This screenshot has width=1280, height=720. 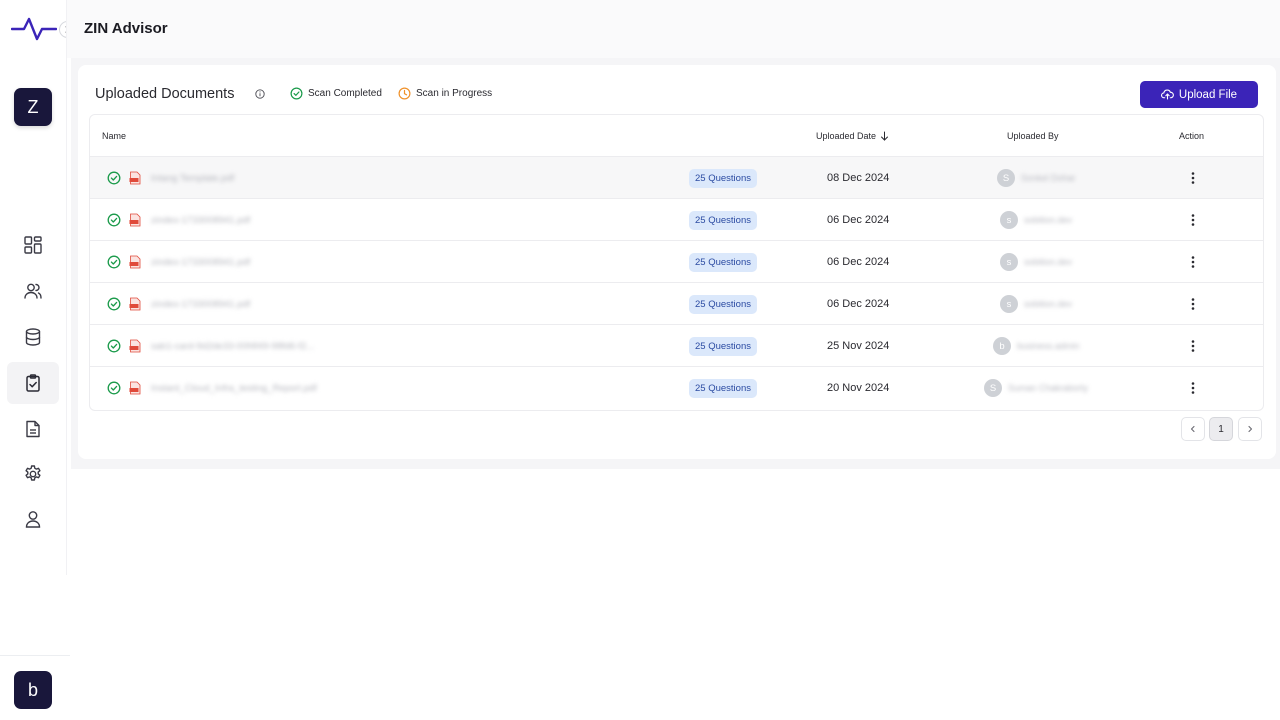 What do you see at coordinates (35, 655) in the screenshot?
I see `sidebar-bottom-divider` at bounding box center [35, 655].